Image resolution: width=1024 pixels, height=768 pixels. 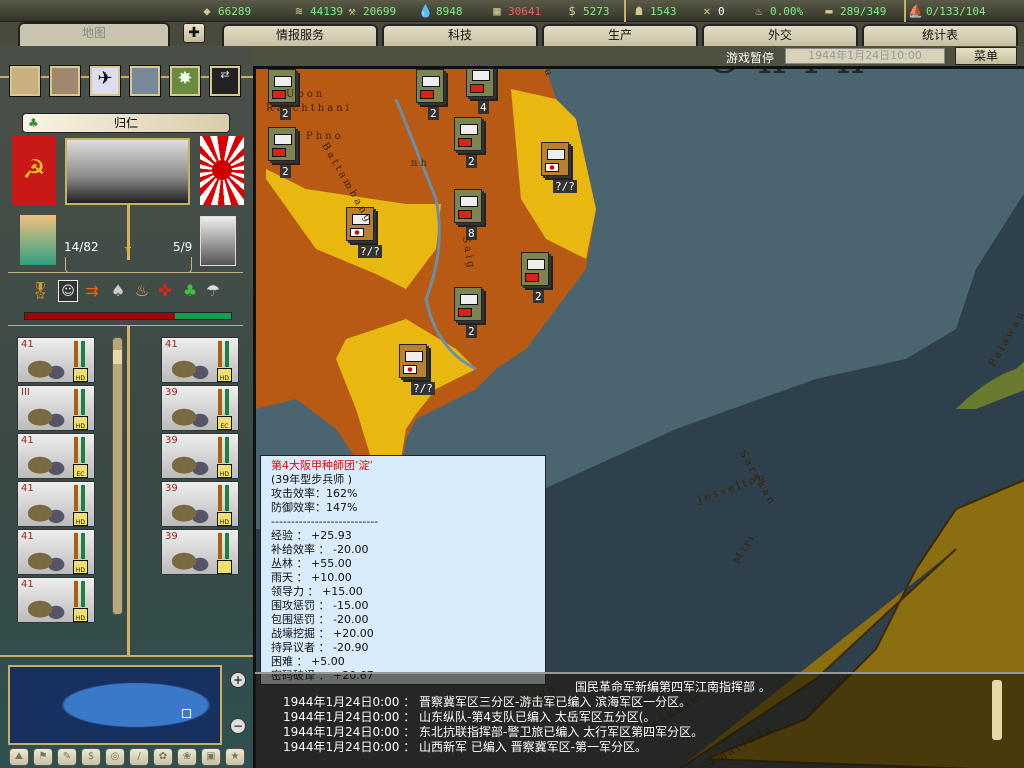 What do you see at coordinates (186, 713) in the screenshot?
I see `minimap-viewport` at bounding box center [186, 713].